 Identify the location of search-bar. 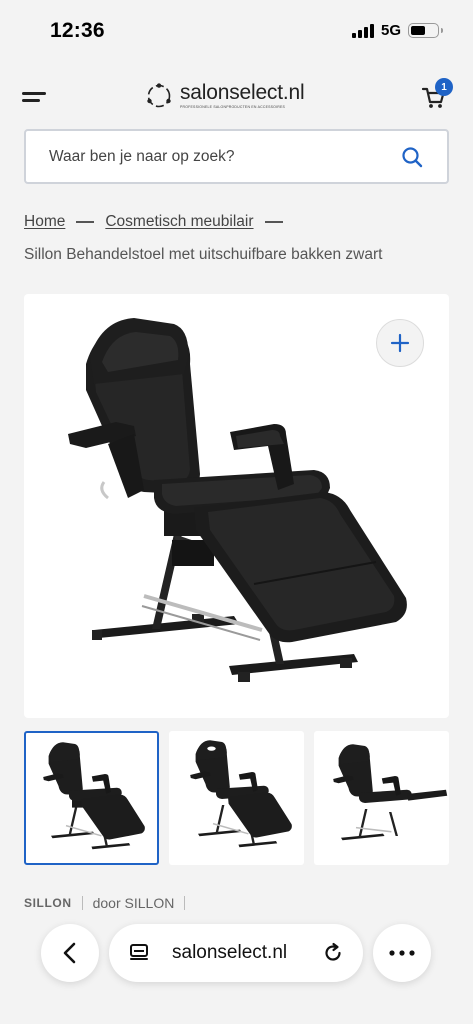
(236, 156).